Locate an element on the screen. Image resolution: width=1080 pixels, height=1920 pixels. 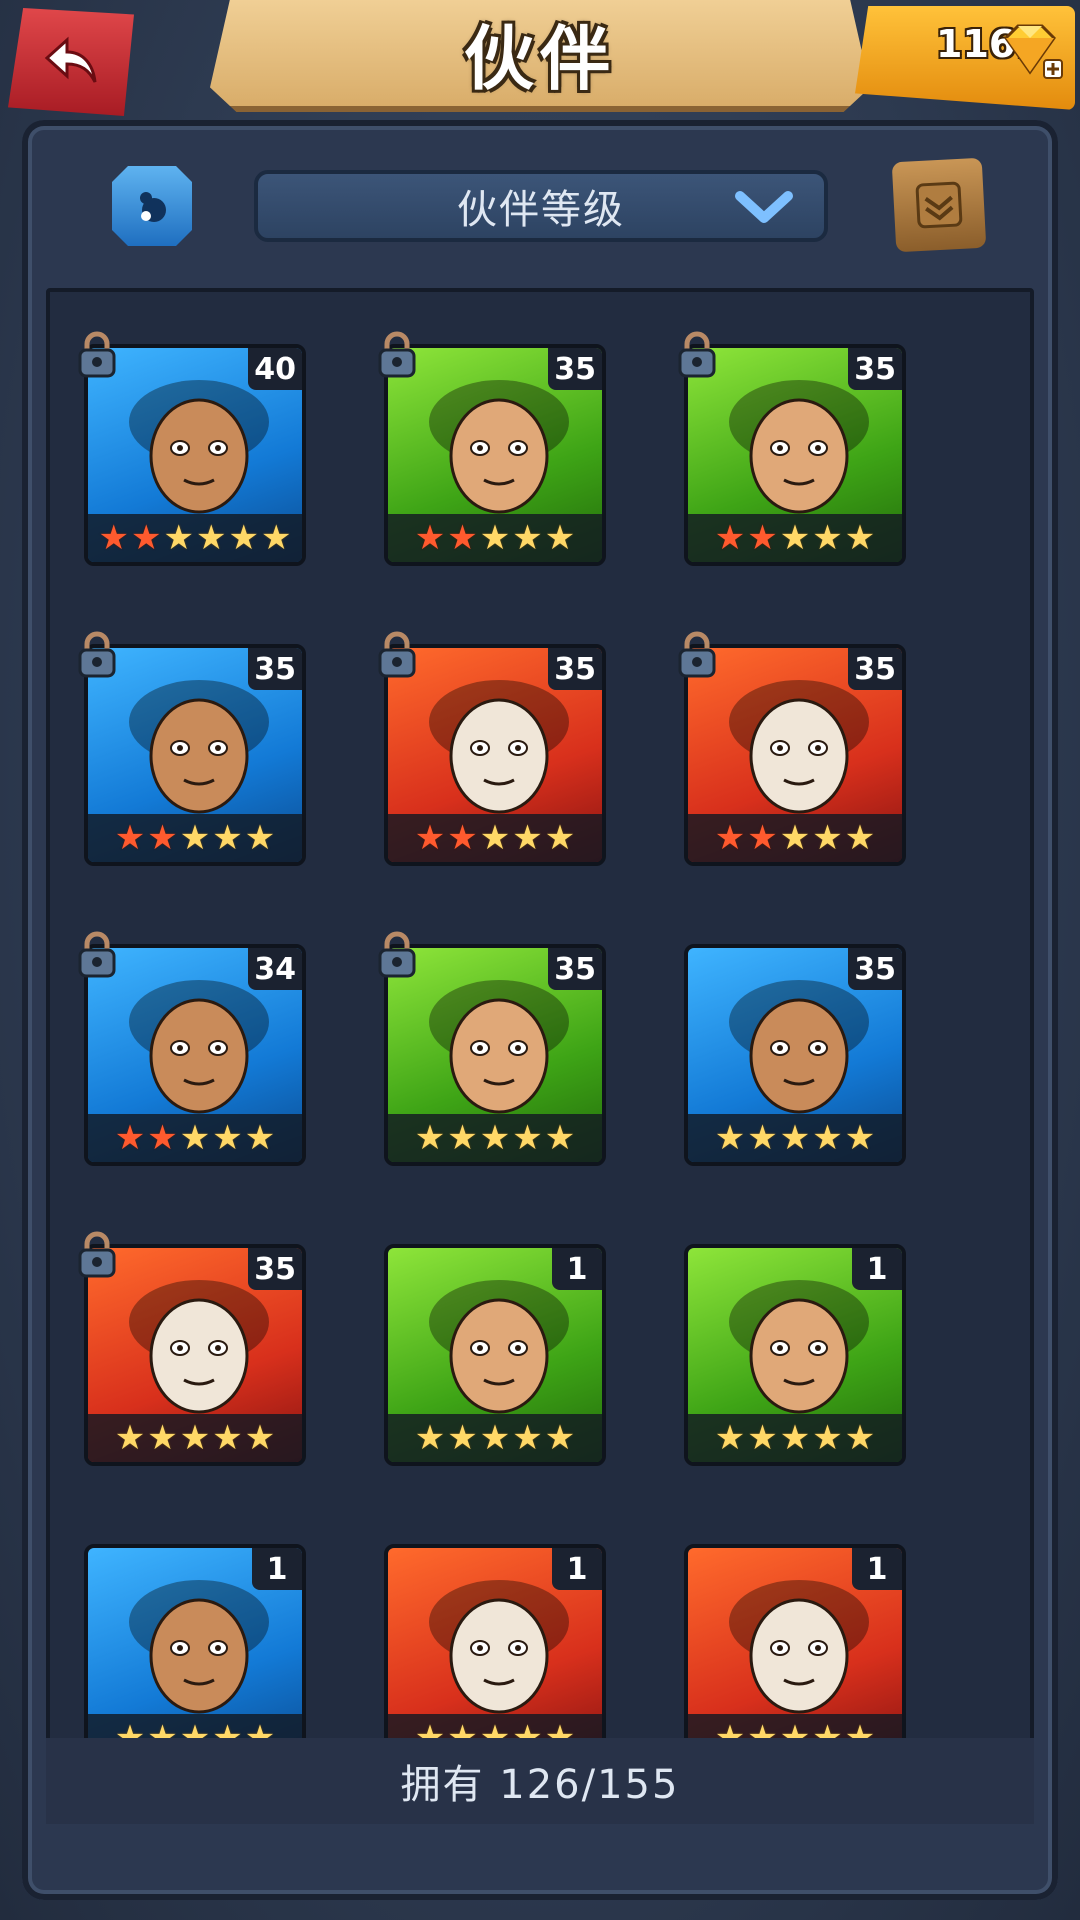
partner-card-red-haired-woman: 1★★★★★ is located at coordinates (795, 1655).